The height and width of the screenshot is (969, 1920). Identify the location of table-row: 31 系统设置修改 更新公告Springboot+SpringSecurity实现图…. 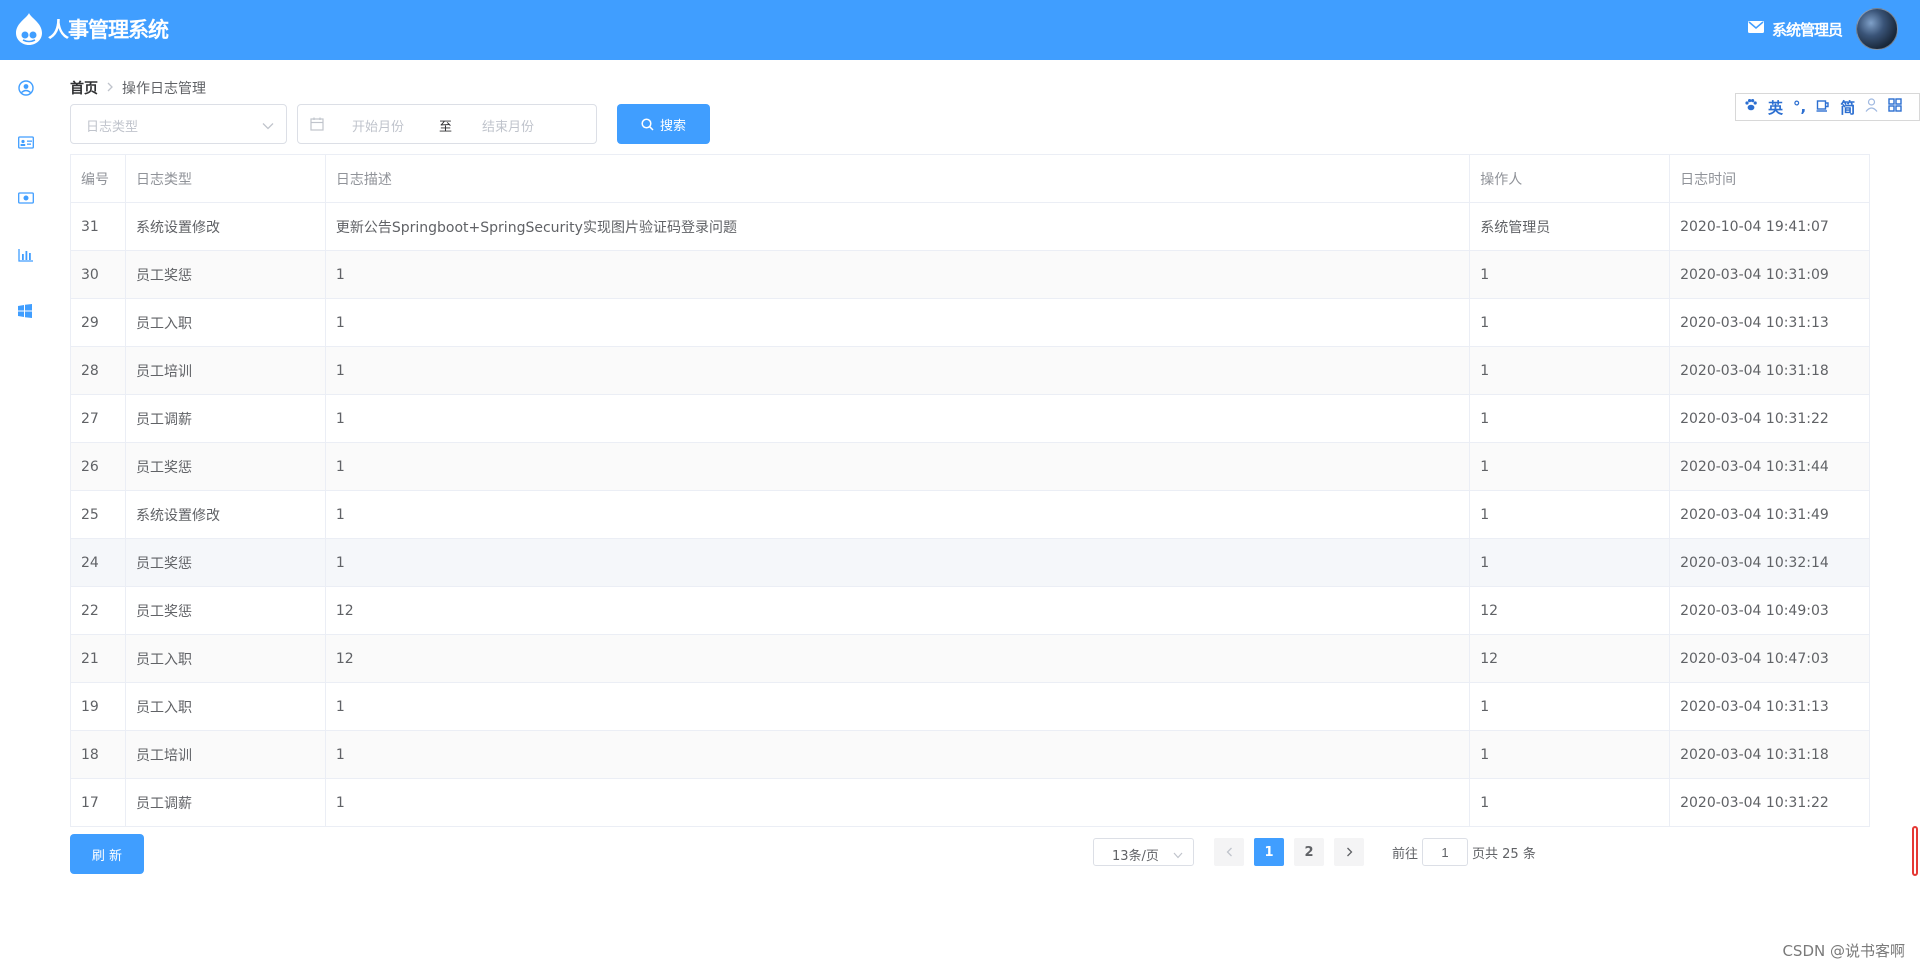
(970, 227).